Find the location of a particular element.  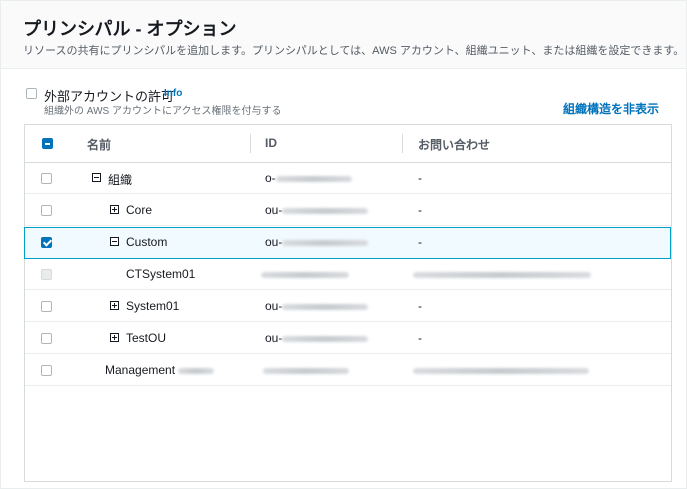

row-checkbox-disabled is located at coordinates (46, 274).